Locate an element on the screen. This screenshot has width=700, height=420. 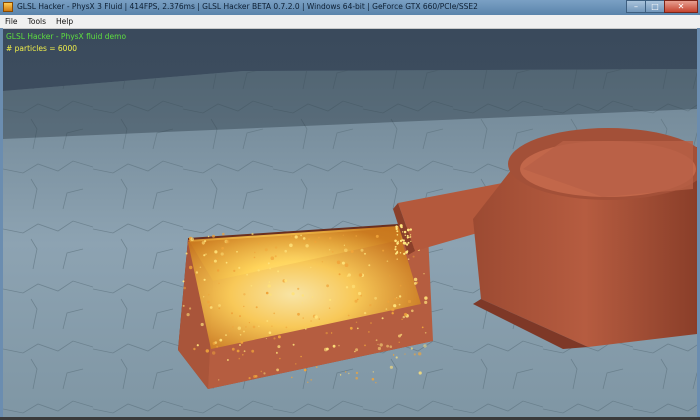
app-icon is located at coordinates (8, 7).